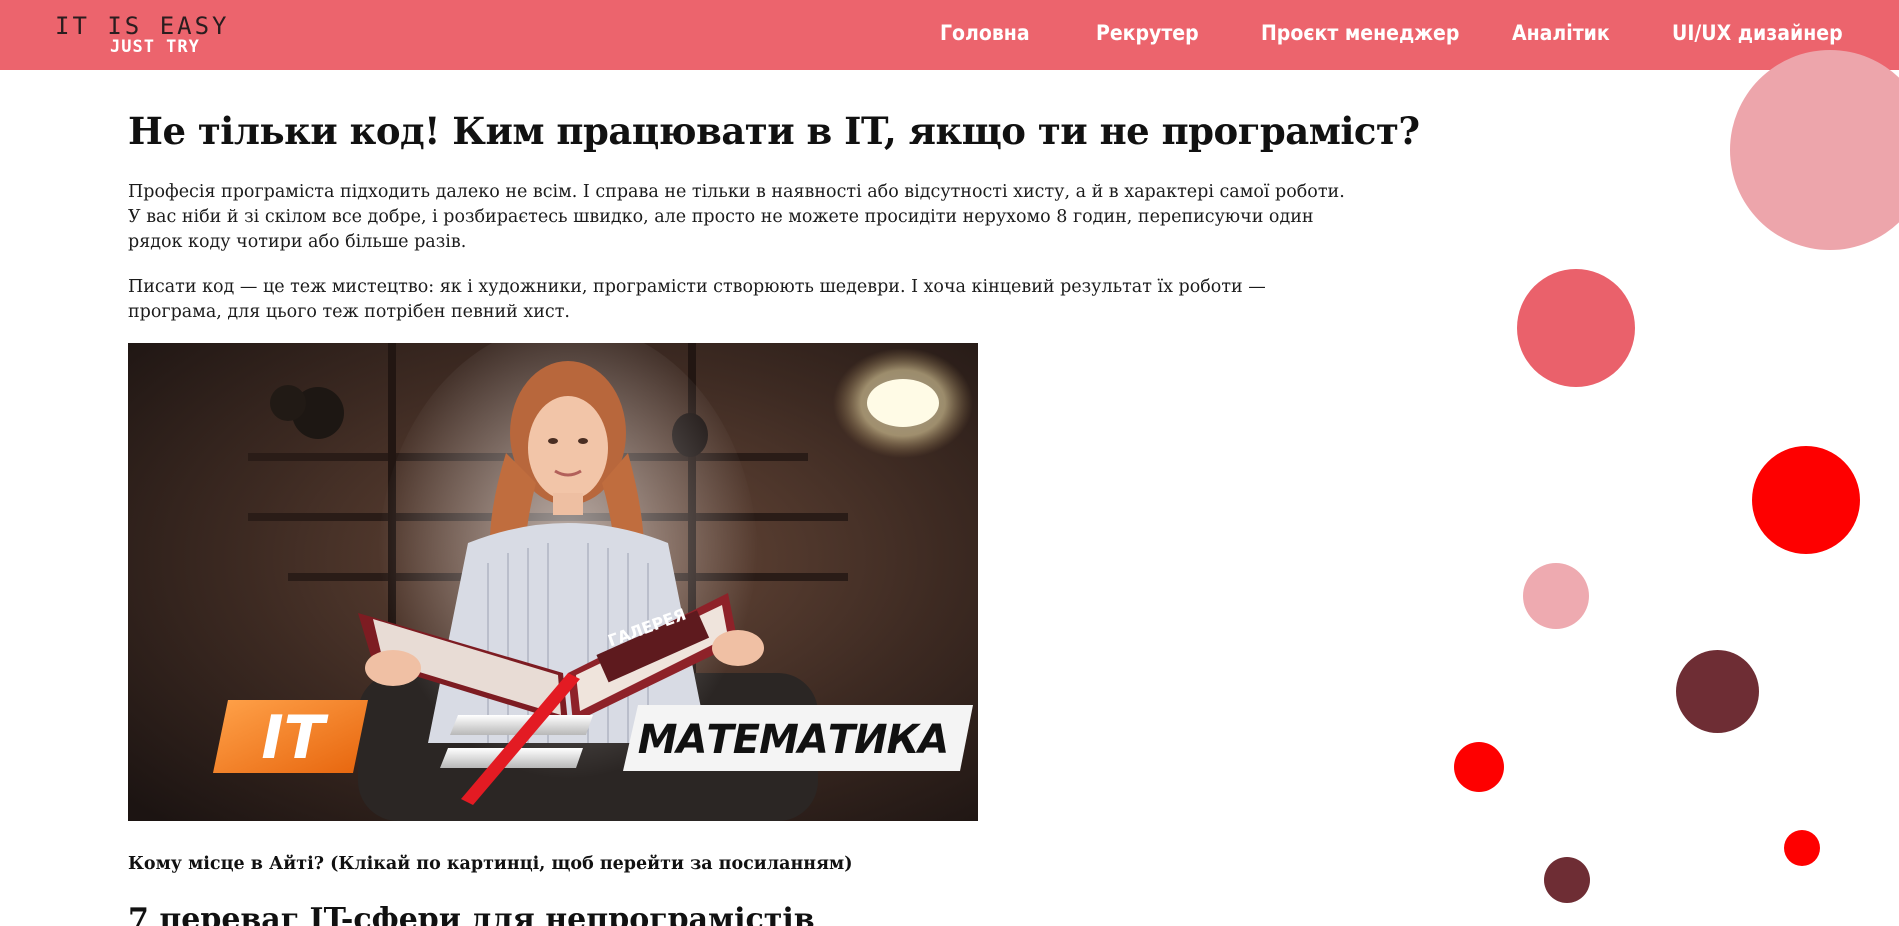 Image resolution: width=1899 pixels, height=926 pixels. What do you see at coordinates (471, 914) in the screenshot?
I see `section-heading: 7 переваг IT-сфери для непрограмістів` at bounding box center [471, 914].